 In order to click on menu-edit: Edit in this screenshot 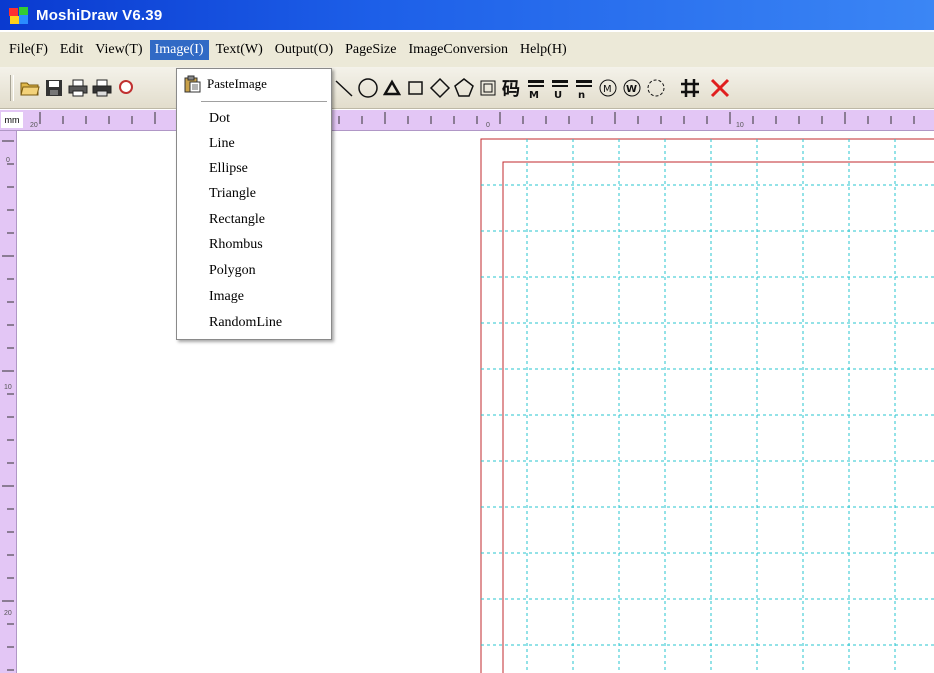, I will do `click(71, 50)`.